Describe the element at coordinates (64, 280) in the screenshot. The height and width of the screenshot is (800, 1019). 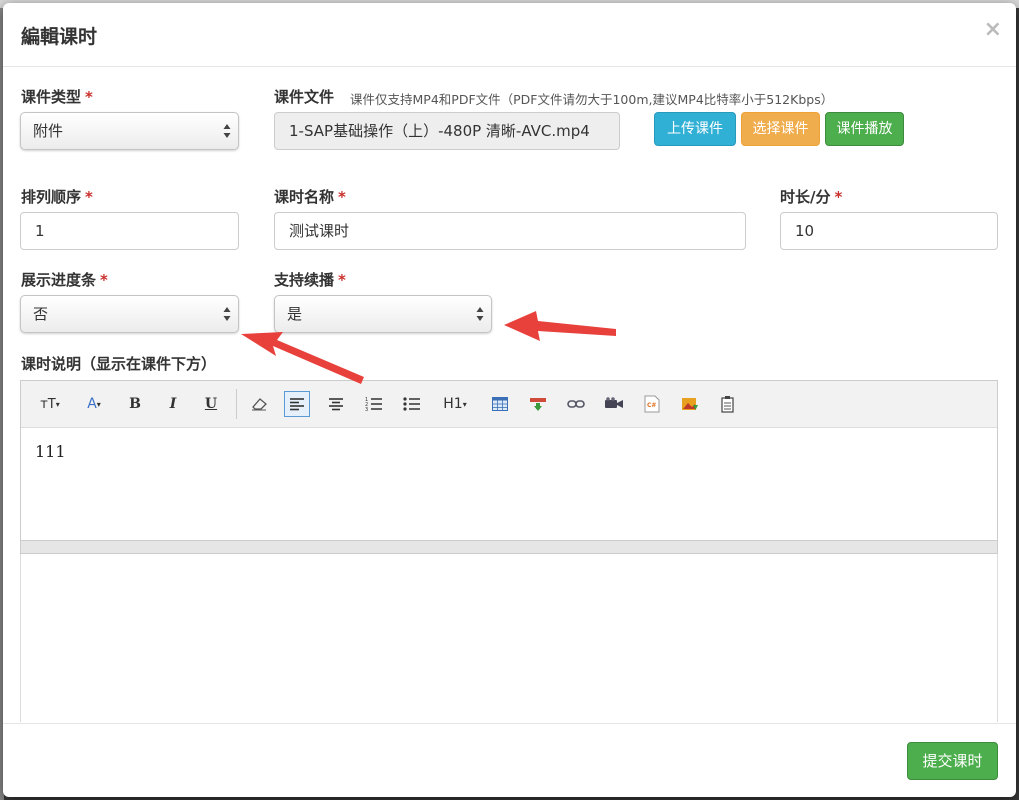
I see `show-progress-label: 展示进度条 *` at that location.